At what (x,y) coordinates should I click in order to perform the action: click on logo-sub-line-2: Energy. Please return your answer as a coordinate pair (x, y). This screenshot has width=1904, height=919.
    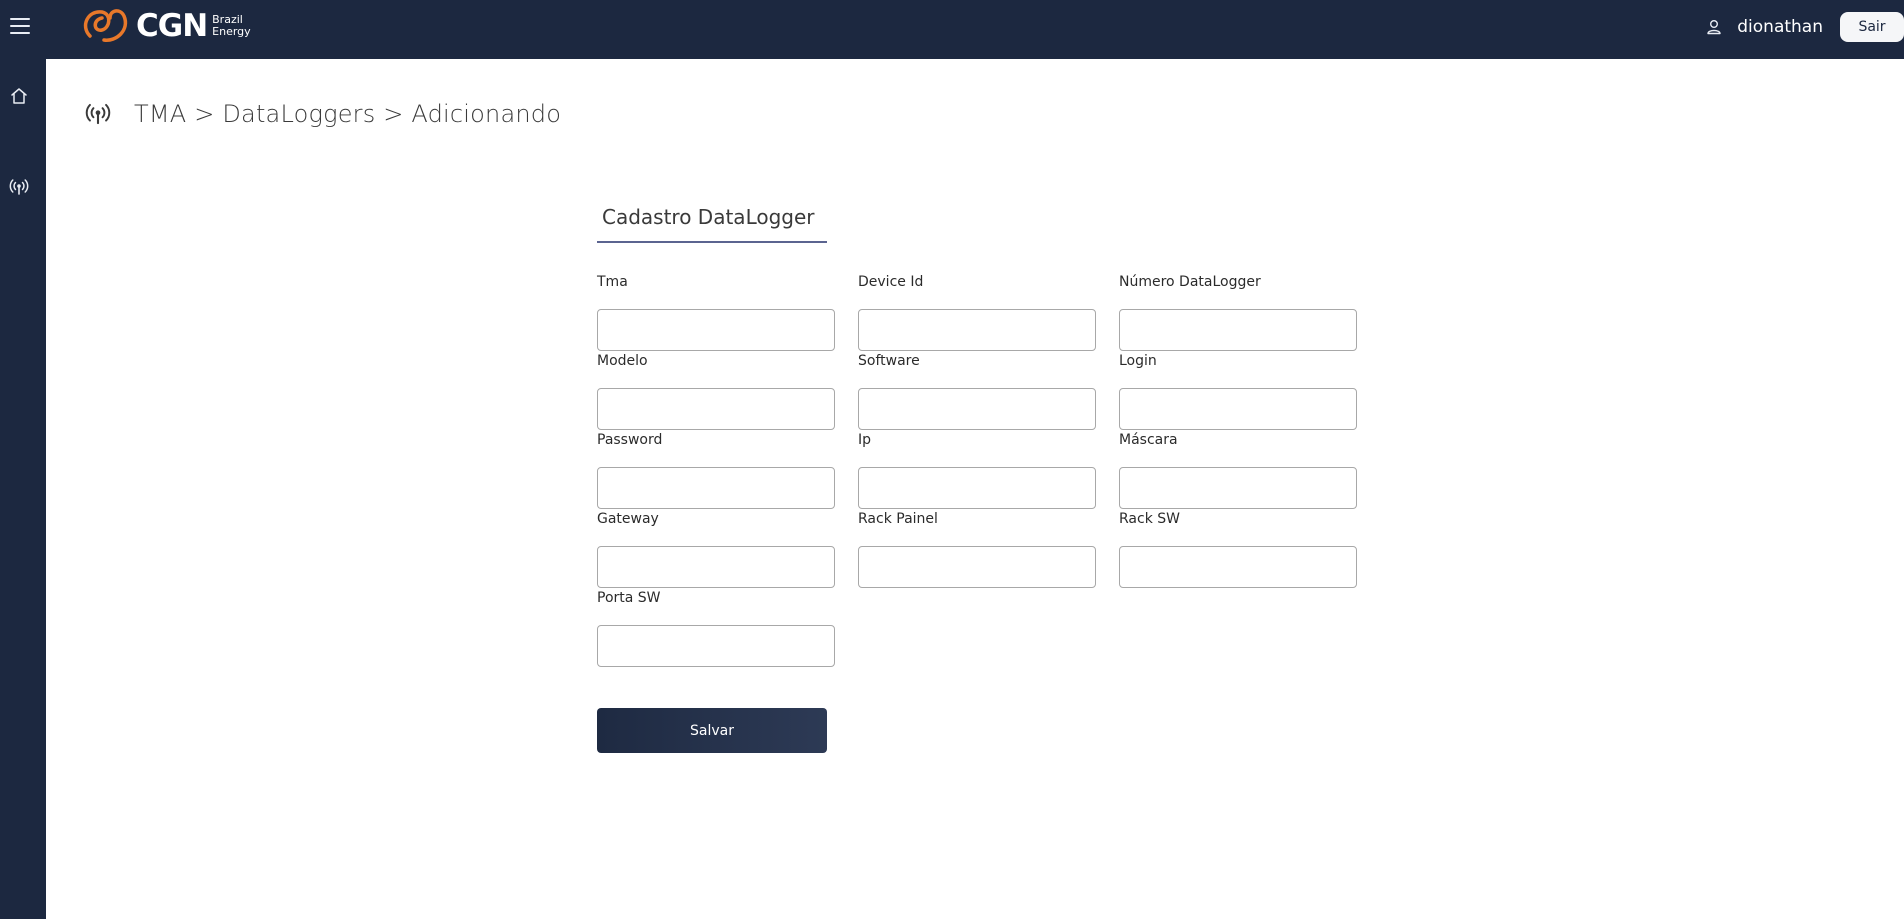
    Looking at the image, I should click on (231, 31).